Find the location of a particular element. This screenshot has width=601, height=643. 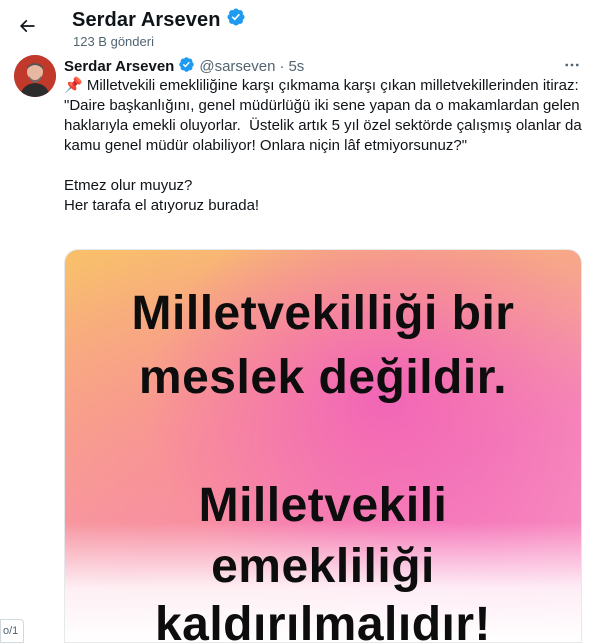

arrow-left-icon is located at coordinates (27, 26).